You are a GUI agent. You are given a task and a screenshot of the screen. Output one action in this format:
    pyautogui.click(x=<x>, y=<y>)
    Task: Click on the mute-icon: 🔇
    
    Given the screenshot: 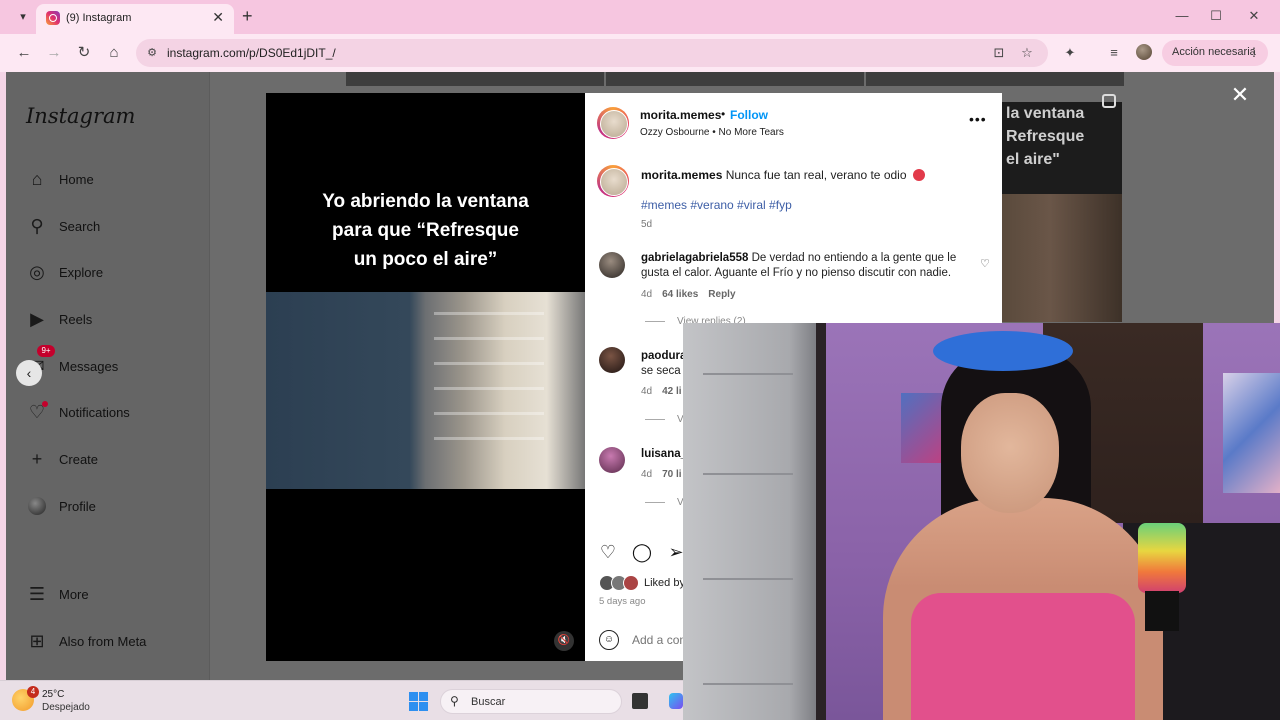 What is the action you would take?
    pyautogui.click(x=564, y=641)
    